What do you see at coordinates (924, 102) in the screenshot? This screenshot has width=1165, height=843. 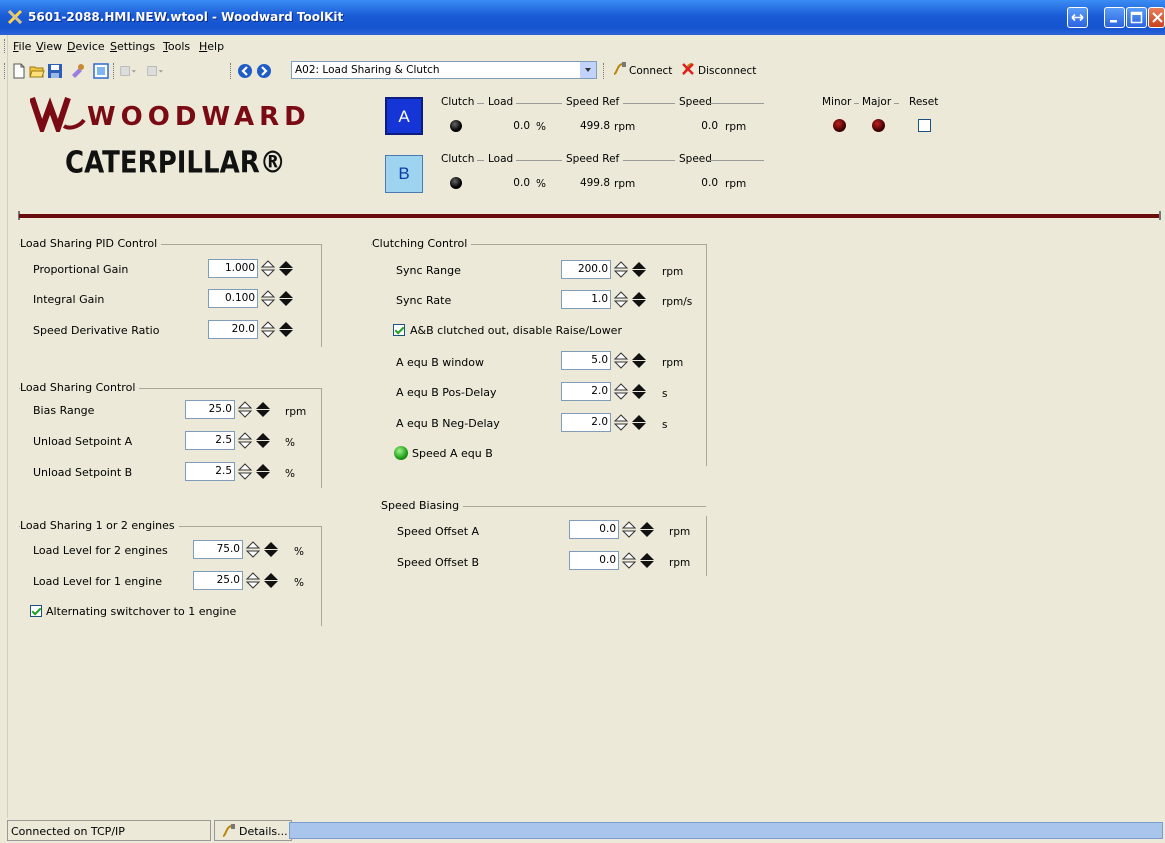 I see `reset-label: Reset` at bounding box center [924, 102].